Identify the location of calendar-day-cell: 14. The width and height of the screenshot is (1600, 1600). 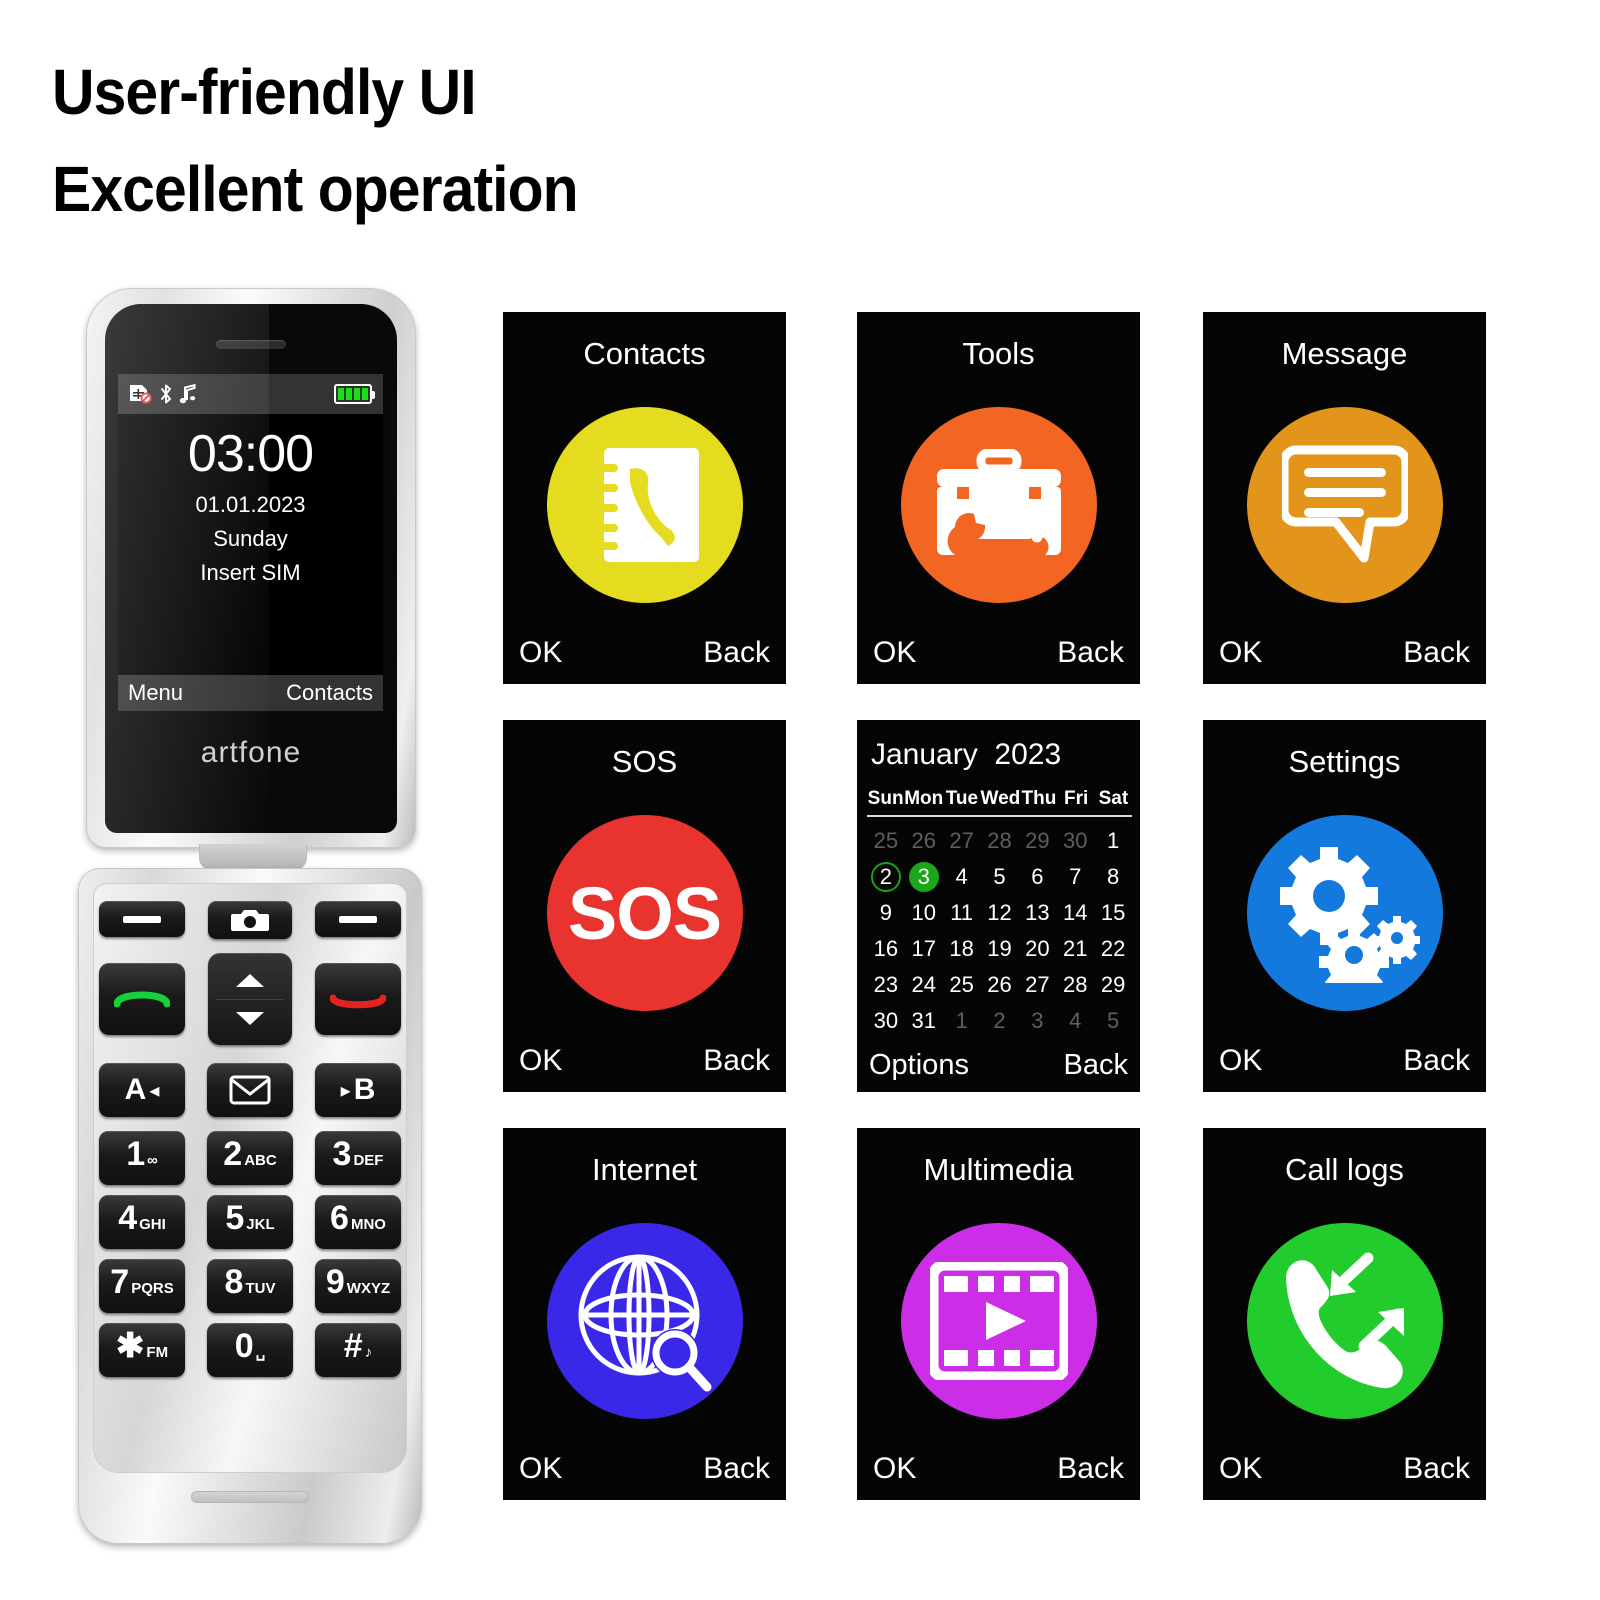
(1075, 913).